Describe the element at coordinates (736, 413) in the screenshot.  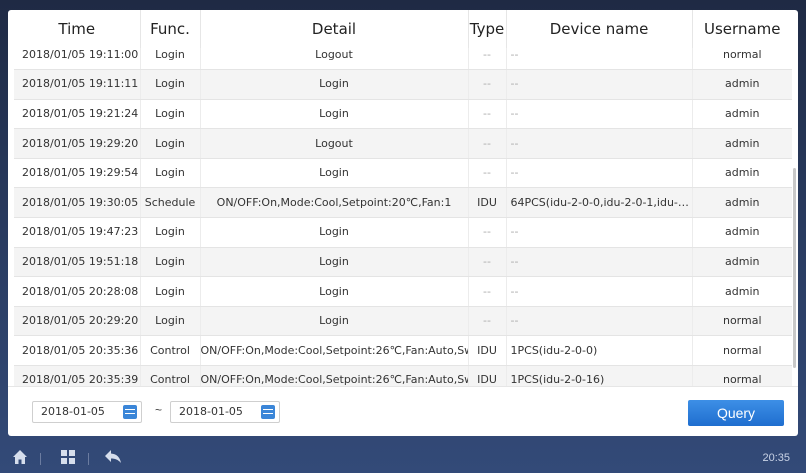
I see `query-button: Query` at that location.